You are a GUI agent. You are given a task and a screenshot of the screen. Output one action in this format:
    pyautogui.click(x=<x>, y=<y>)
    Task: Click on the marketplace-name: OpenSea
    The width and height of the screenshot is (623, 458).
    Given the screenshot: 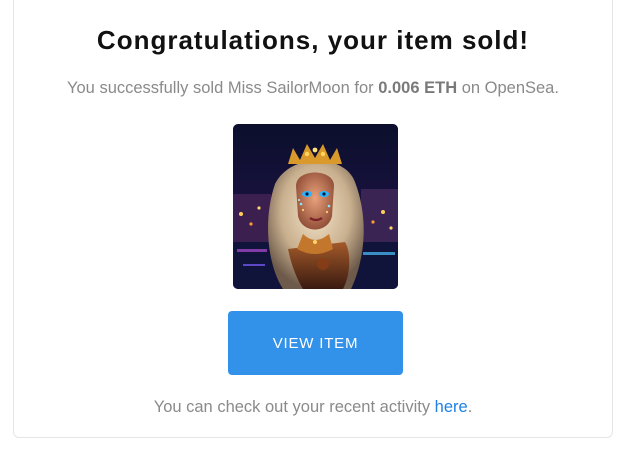 What is the action you would take?
    pyautogui.click(x=519, y=88)
    